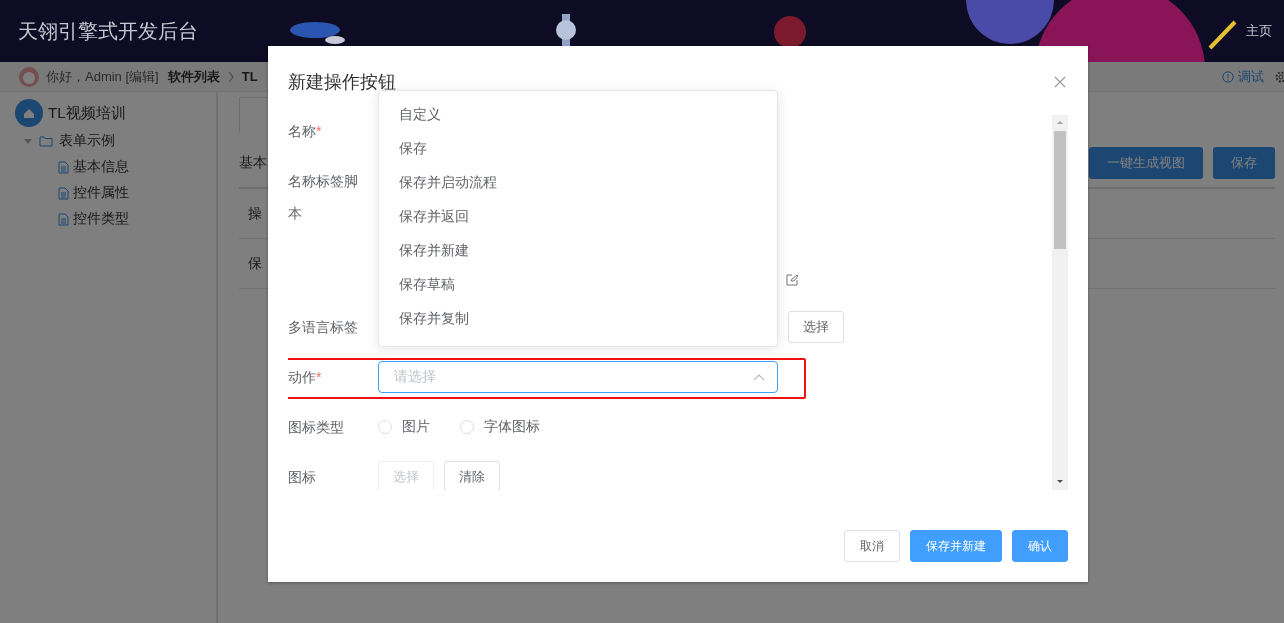  Describe the element at coordinates (29, 113) in the screenshot. I see `home-icon` at that location.